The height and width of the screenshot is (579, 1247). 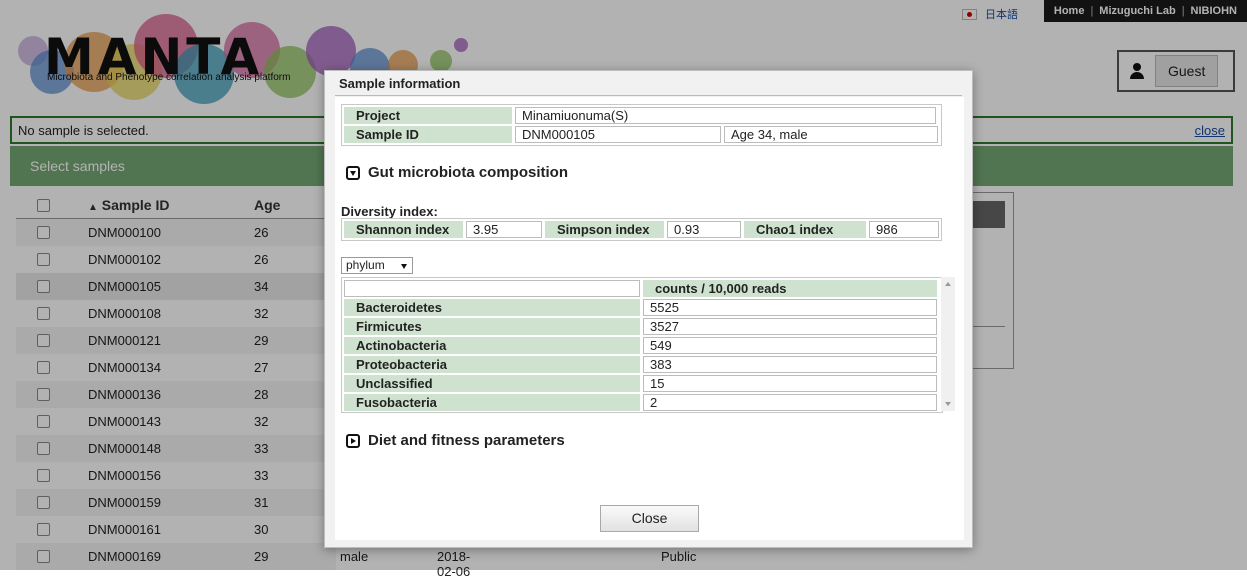 I want to click on collapse-icon, so click(x=353, y=172).